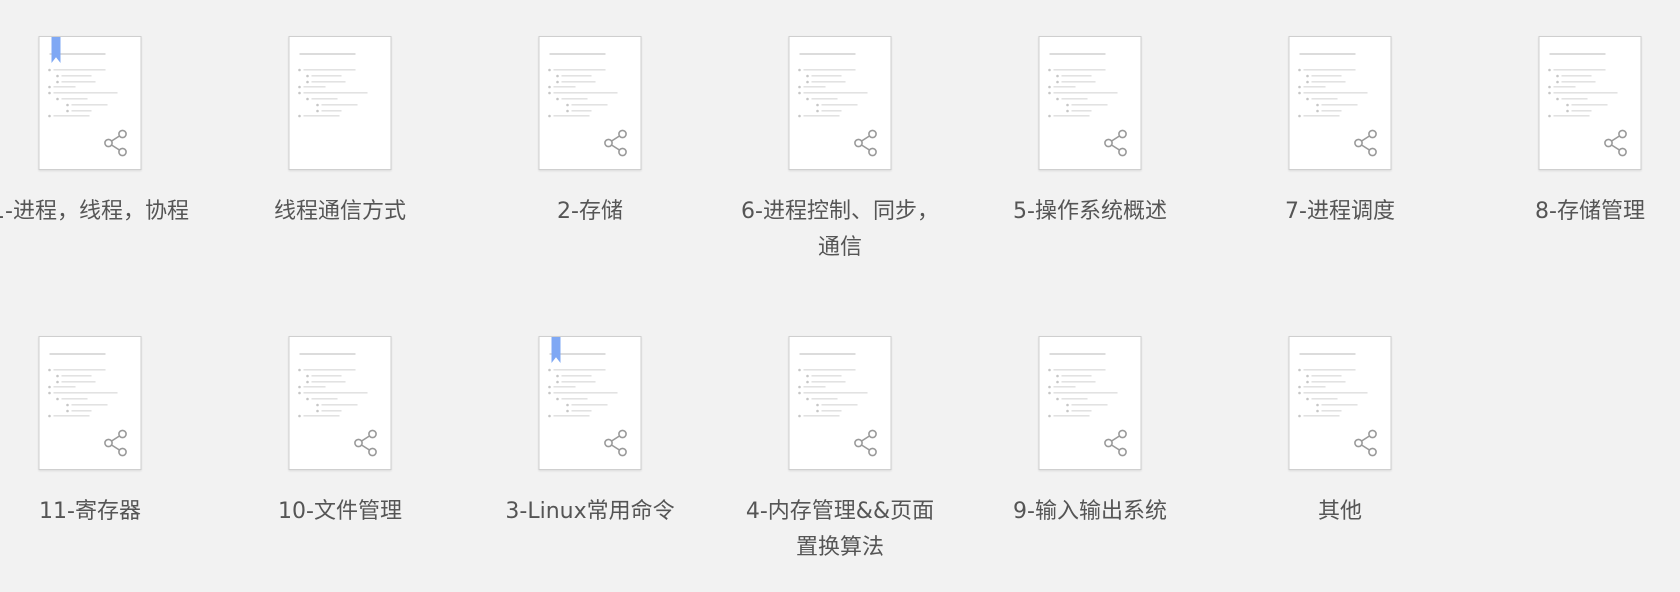 This screenshot has width=1680, height=592. What do you see at coordinates (90, 511) in the screenshot?
I see `document-title: 11-寄存器` at bounding box center [90, 511].